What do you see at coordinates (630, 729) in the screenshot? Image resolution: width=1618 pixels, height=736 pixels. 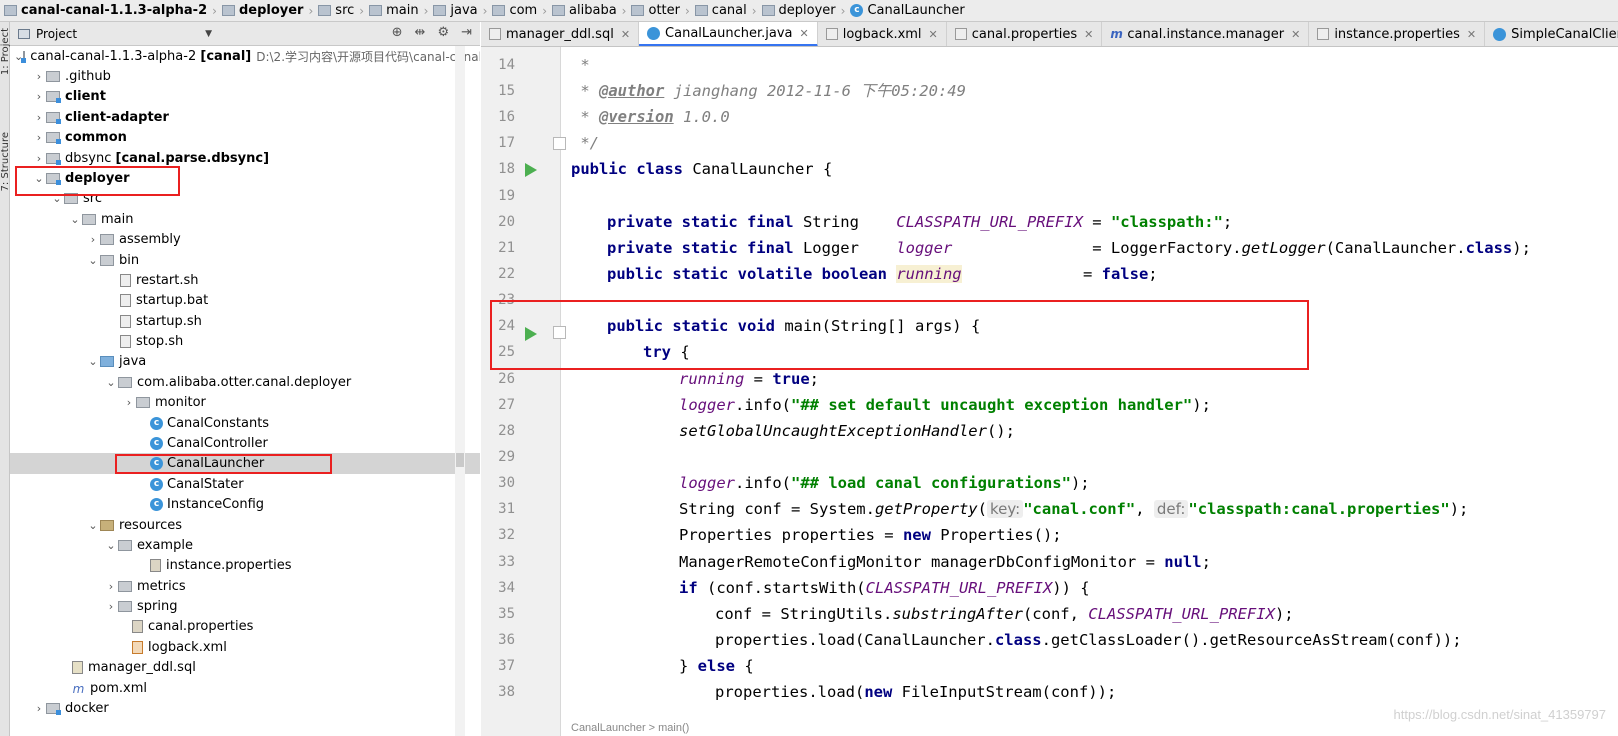 I see `editor-breadcrumb: CanalLauncher > main()` at bounding box center [630, 729].